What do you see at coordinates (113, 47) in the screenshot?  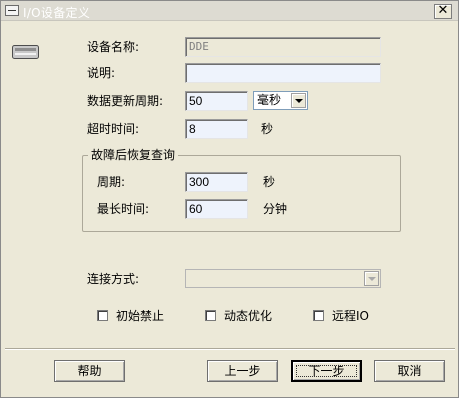 I see `device-name-label: 设备名称:` at bounding box center [113, 47].